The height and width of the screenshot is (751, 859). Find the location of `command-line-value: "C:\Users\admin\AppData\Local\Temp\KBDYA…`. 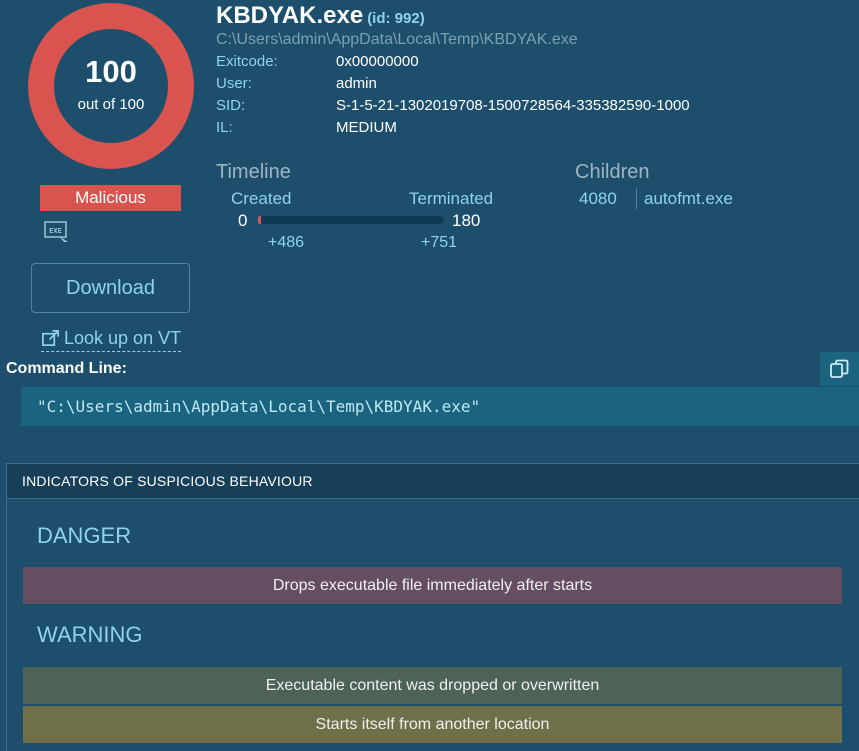

command-line-value: "C:\Users\admin\AppData\Local\Temp\KBDYA… is located at coordinates (440, 406).